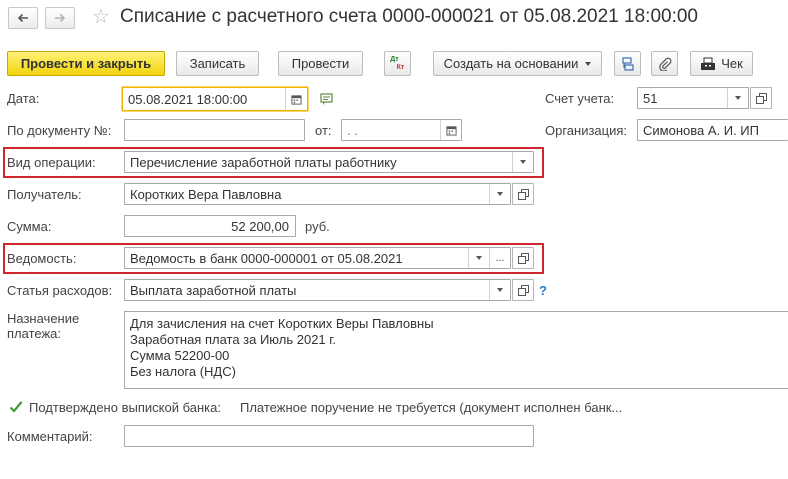  I want to click on calendar-button, so click(296, 99).